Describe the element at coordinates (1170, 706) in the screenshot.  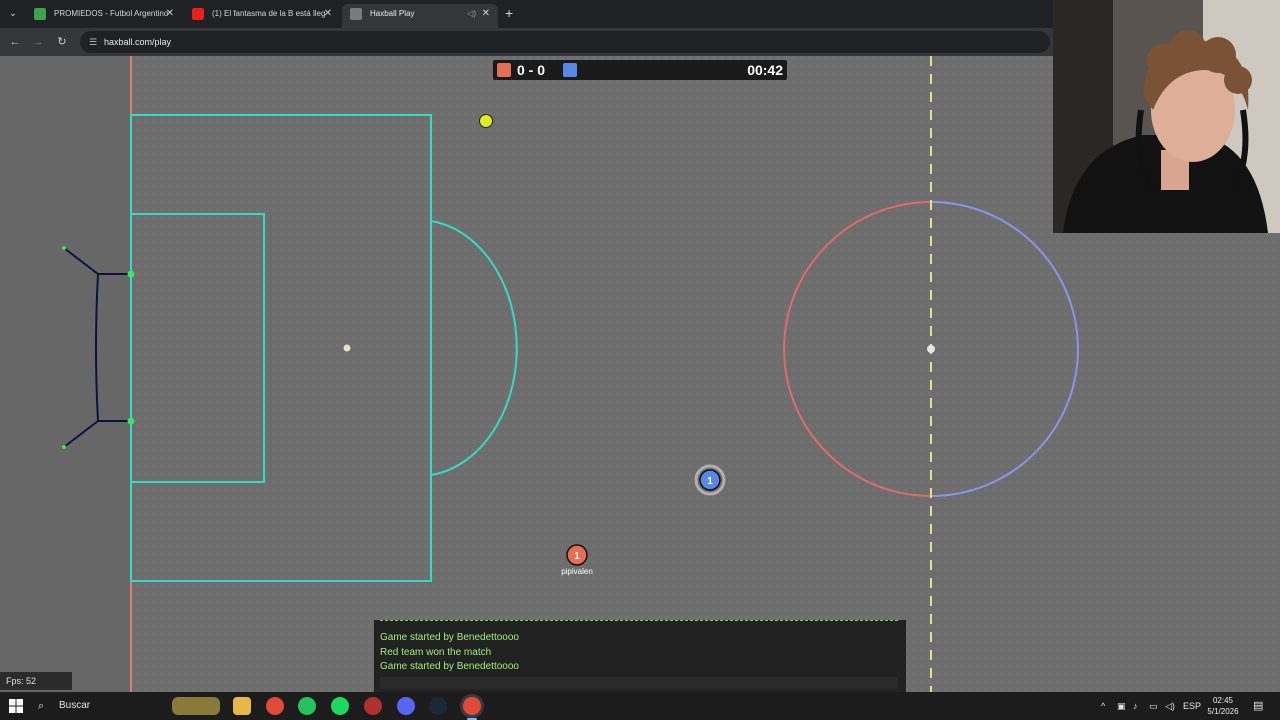
I see `volume-icon: ◁)` at that location.